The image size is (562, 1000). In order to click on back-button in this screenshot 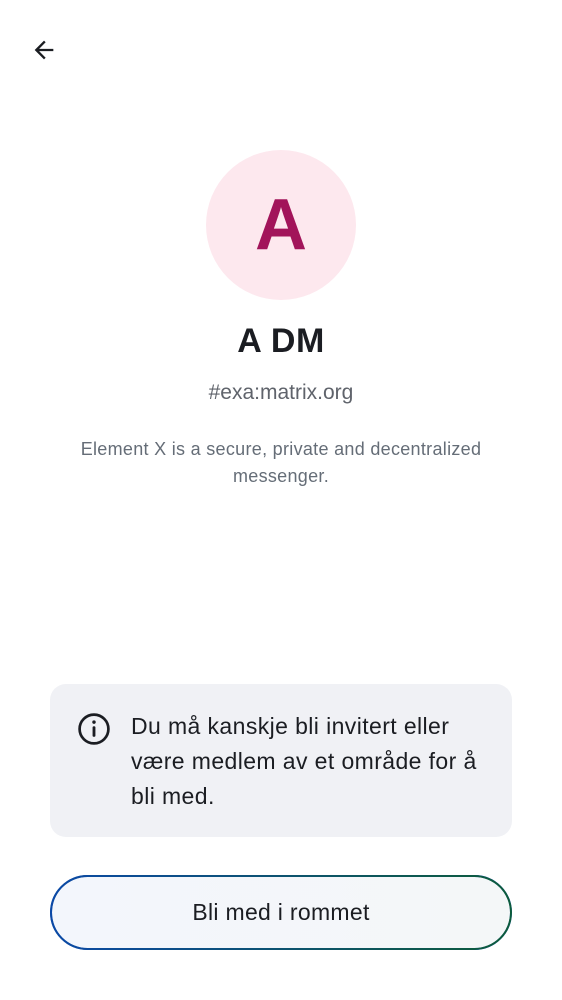, I will do `click(44, 50)`.